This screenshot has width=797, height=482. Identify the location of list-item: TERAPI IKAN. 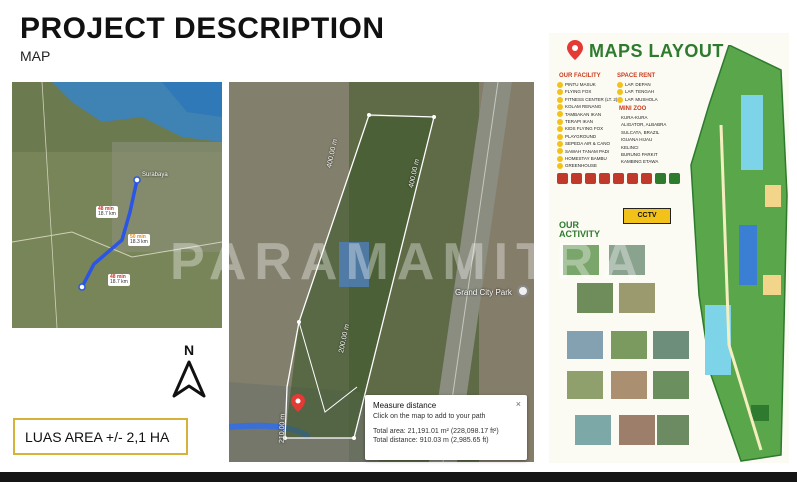
(587, 121).